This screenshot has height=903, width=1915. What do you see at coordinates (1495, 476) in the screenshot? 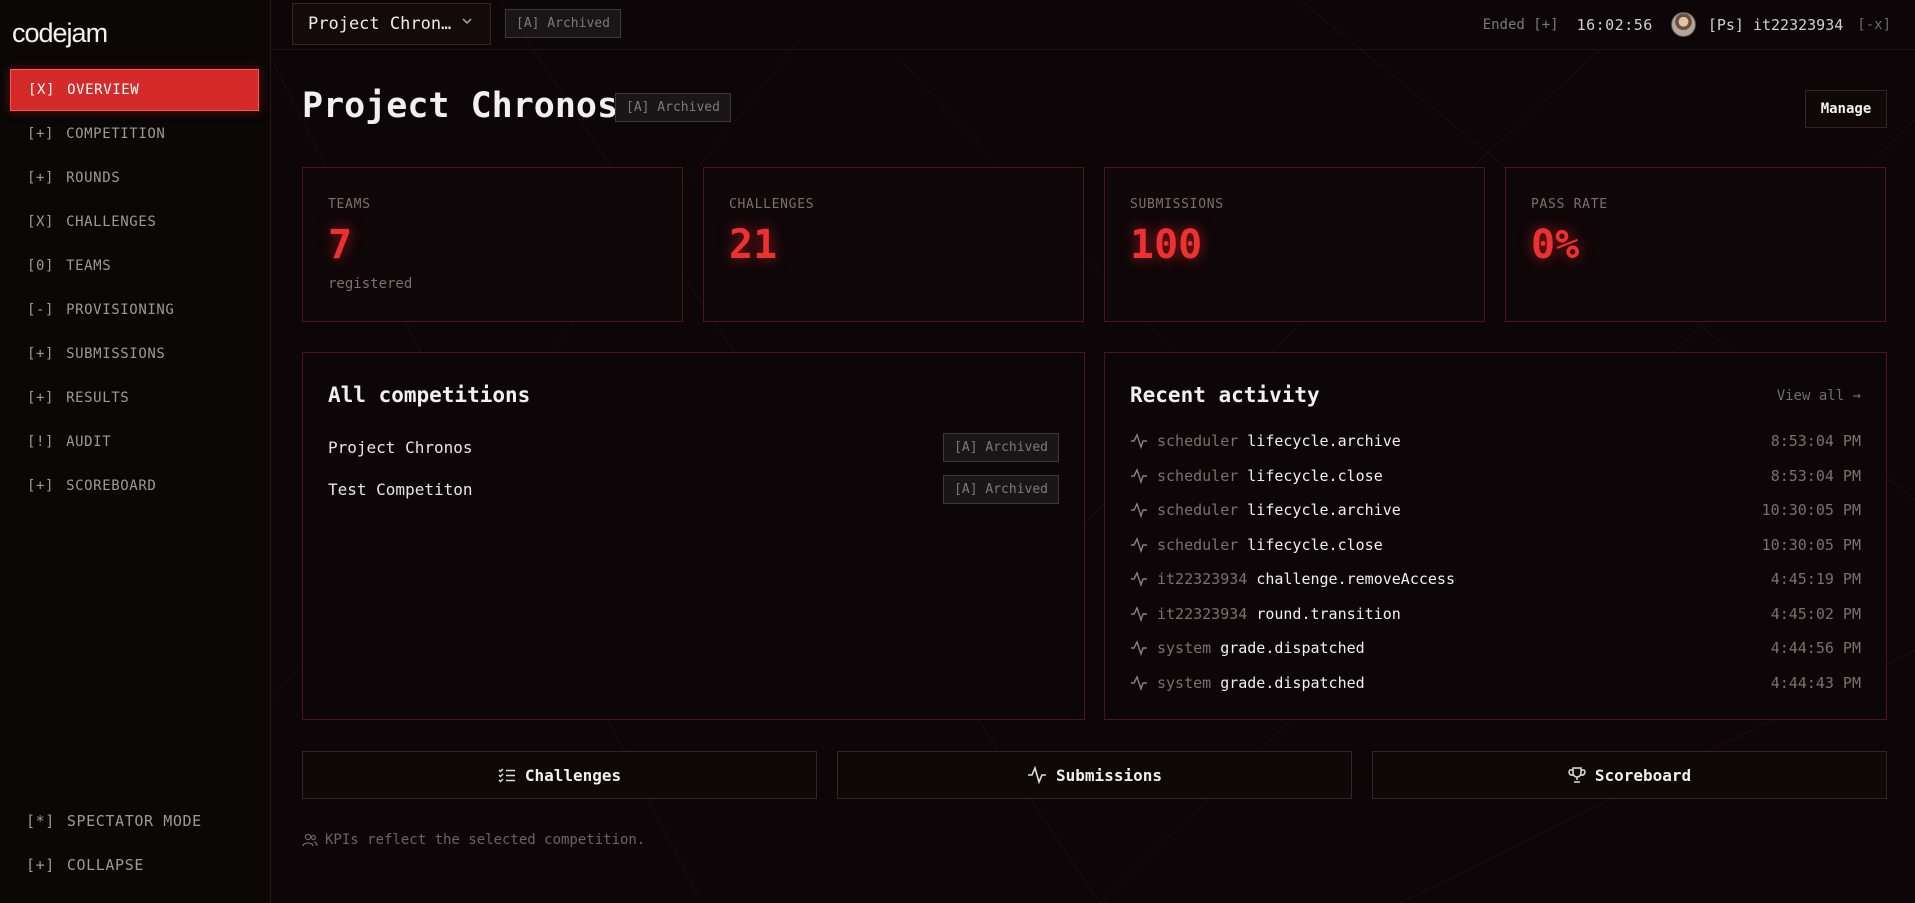
I see `activity-row: scheduler lifecycle.close 8:53:04 PM` at bounding box center [1495, 476].